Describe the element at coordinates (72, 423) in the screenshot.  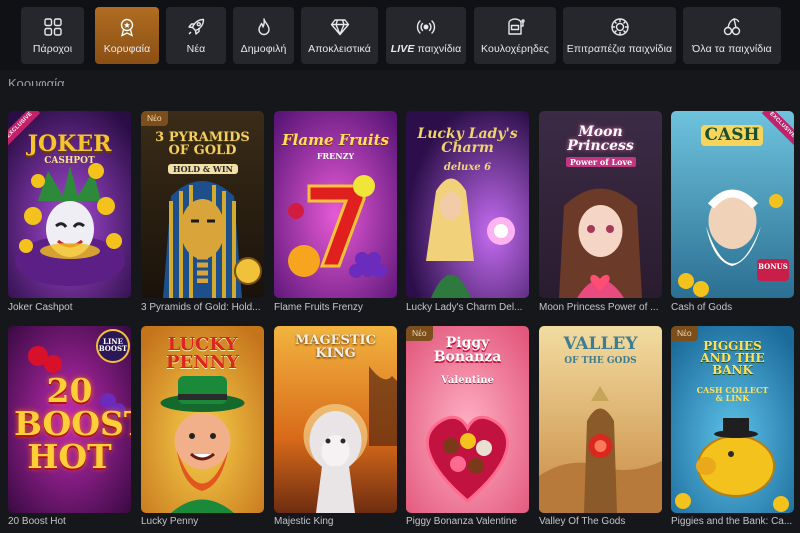
I see `game-art-title: 20 BOOST HOT` at that location.